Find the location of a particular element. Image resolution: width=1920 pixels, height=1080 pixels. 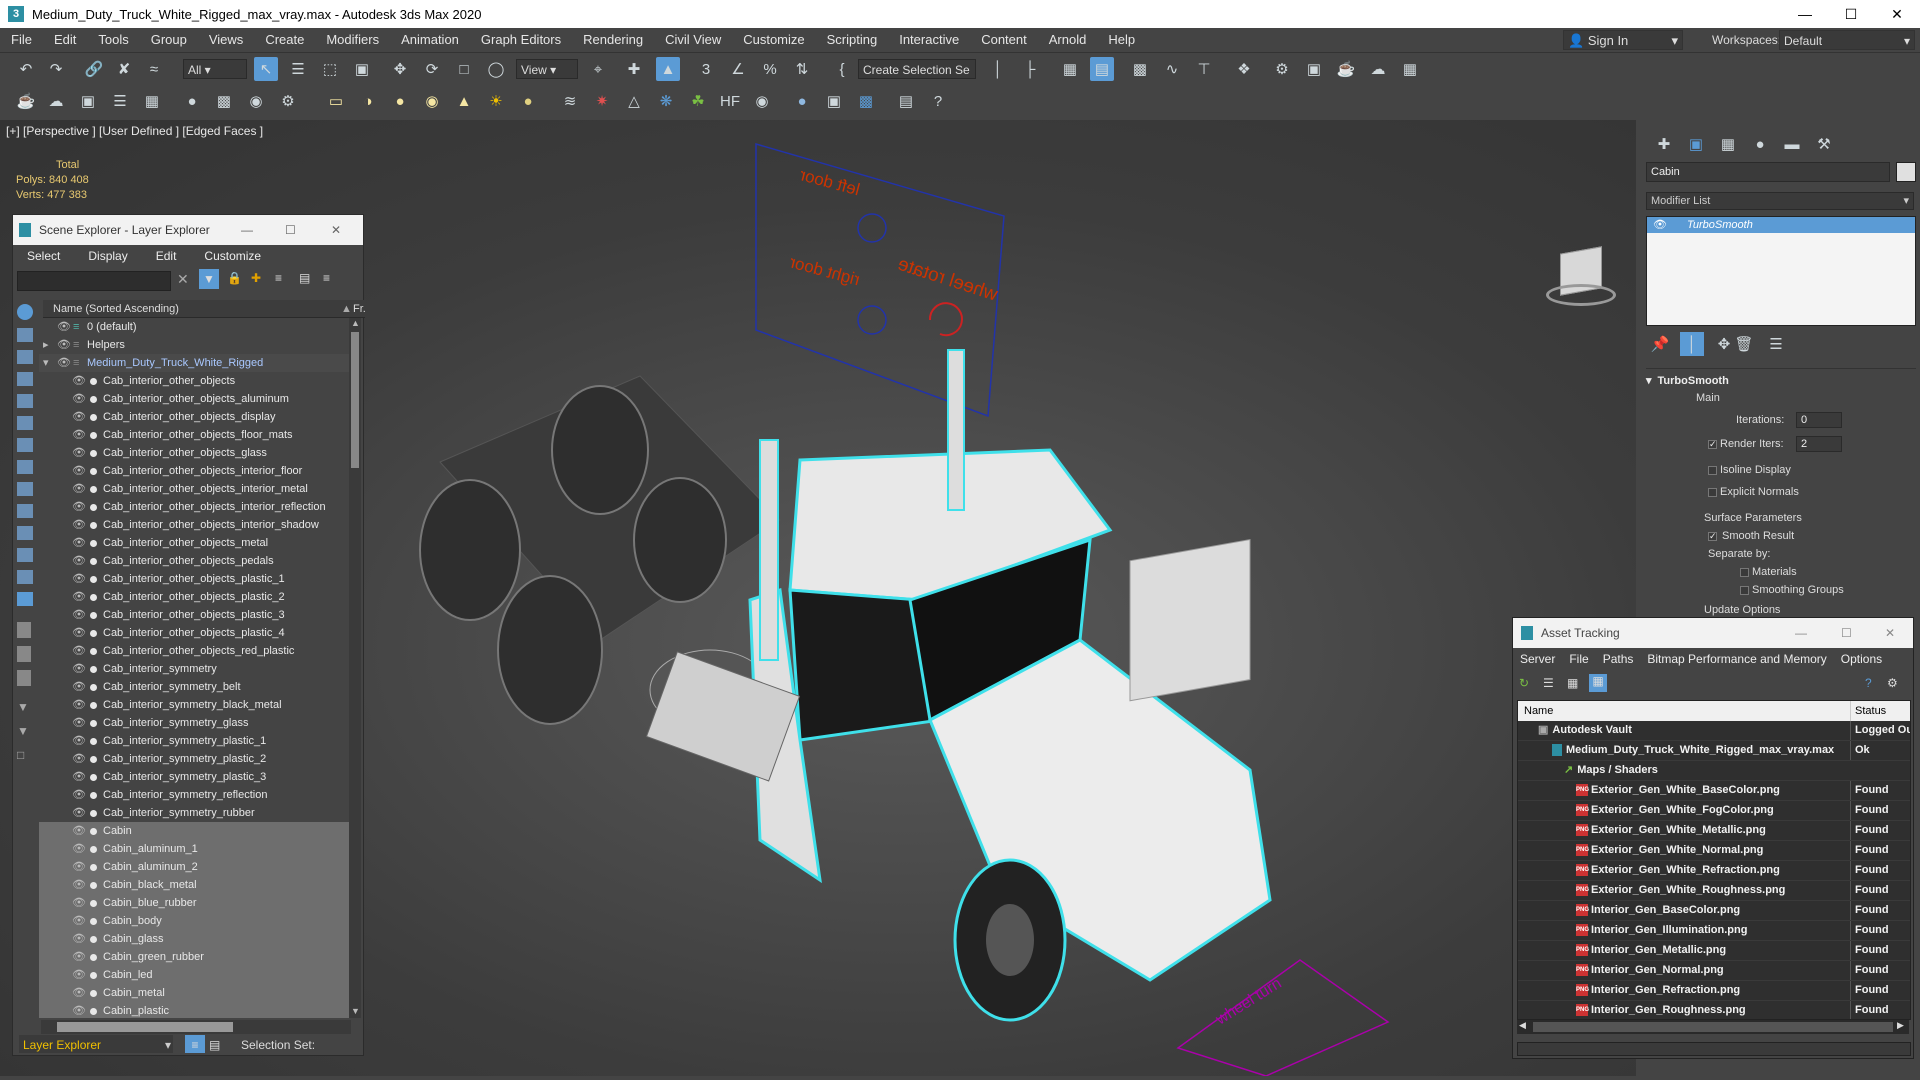

render-iters-checkbox: ✓ is located at coordinates (1712, 444).